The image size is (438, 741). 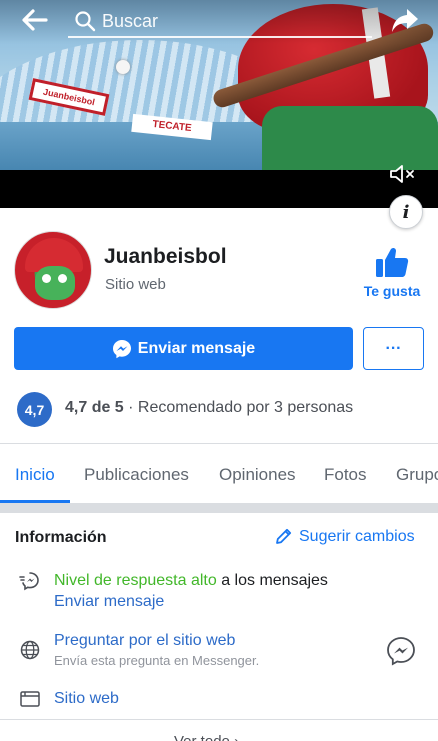 What do you see at coordinates (392, 262) in the screenshot?
I see `thumbs-up-icon` at bounding box center [392, 262].